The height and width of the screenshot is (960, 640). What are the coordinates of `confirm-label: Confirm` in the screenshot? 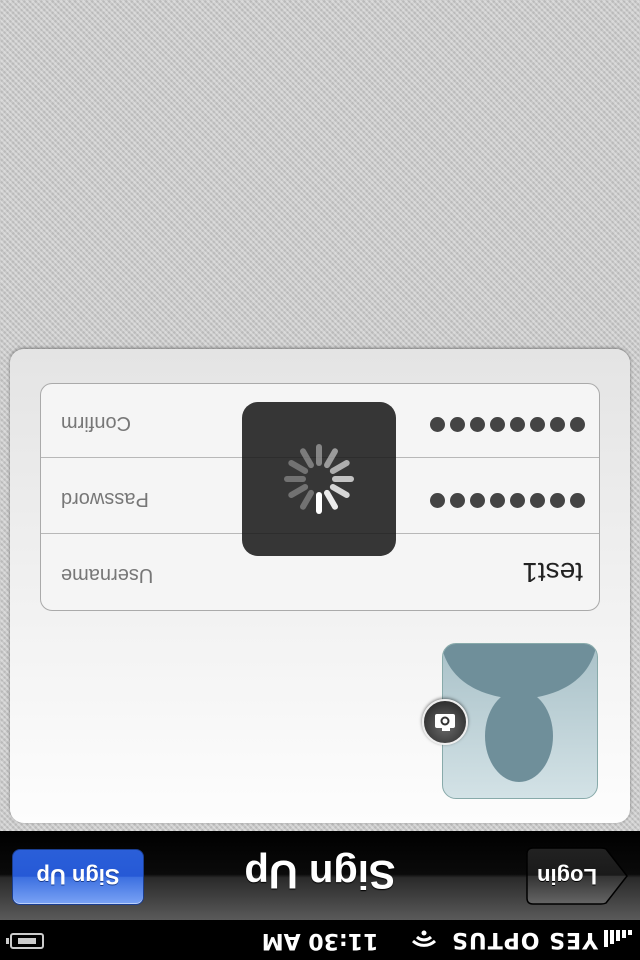 It's located at (96, 423).